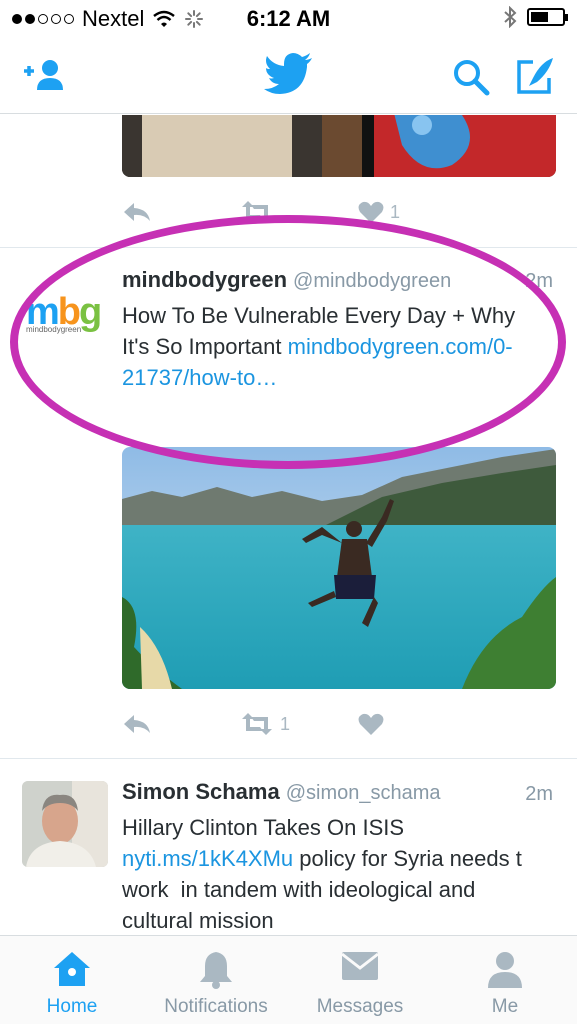  What do you see at coordinates (216, 970) in the screenshot?
I see `bell-icon` at bounding box center [216, 970].